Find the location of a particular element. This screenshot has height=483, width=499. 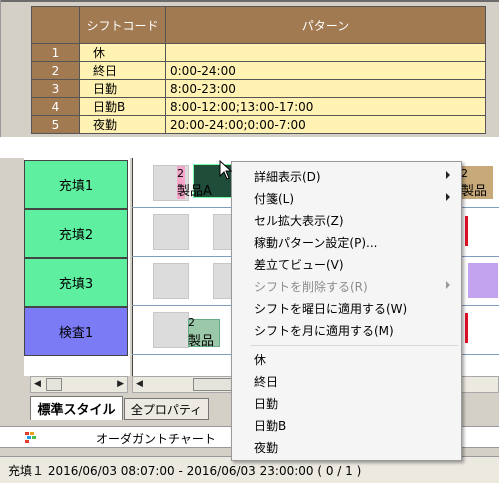

scroll-right-icon: ▶ is located at coordinates (120, 384).